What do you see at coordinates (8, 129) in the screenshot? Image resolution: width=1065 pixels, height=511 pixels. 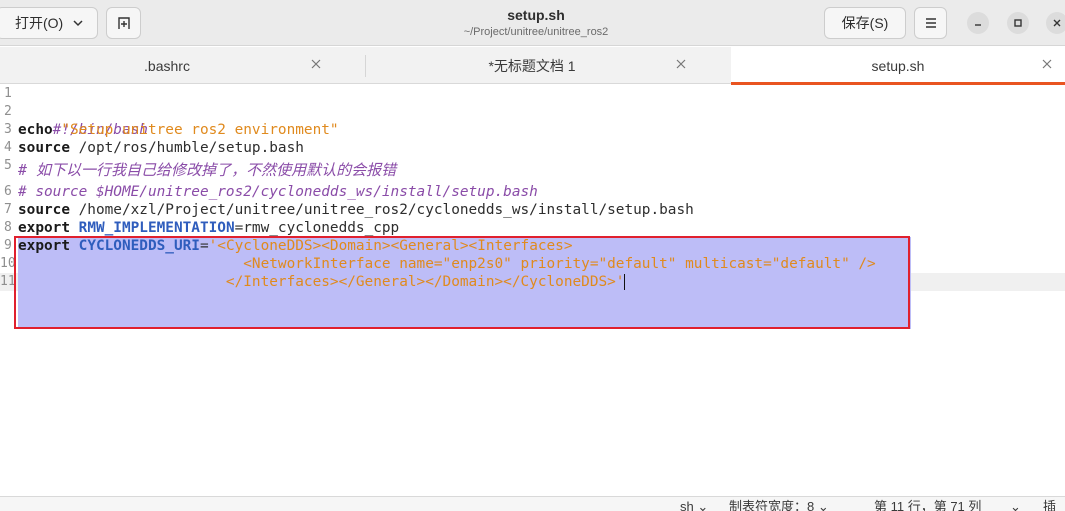 I see `line-number: 3` at bounding box center [8, 129].